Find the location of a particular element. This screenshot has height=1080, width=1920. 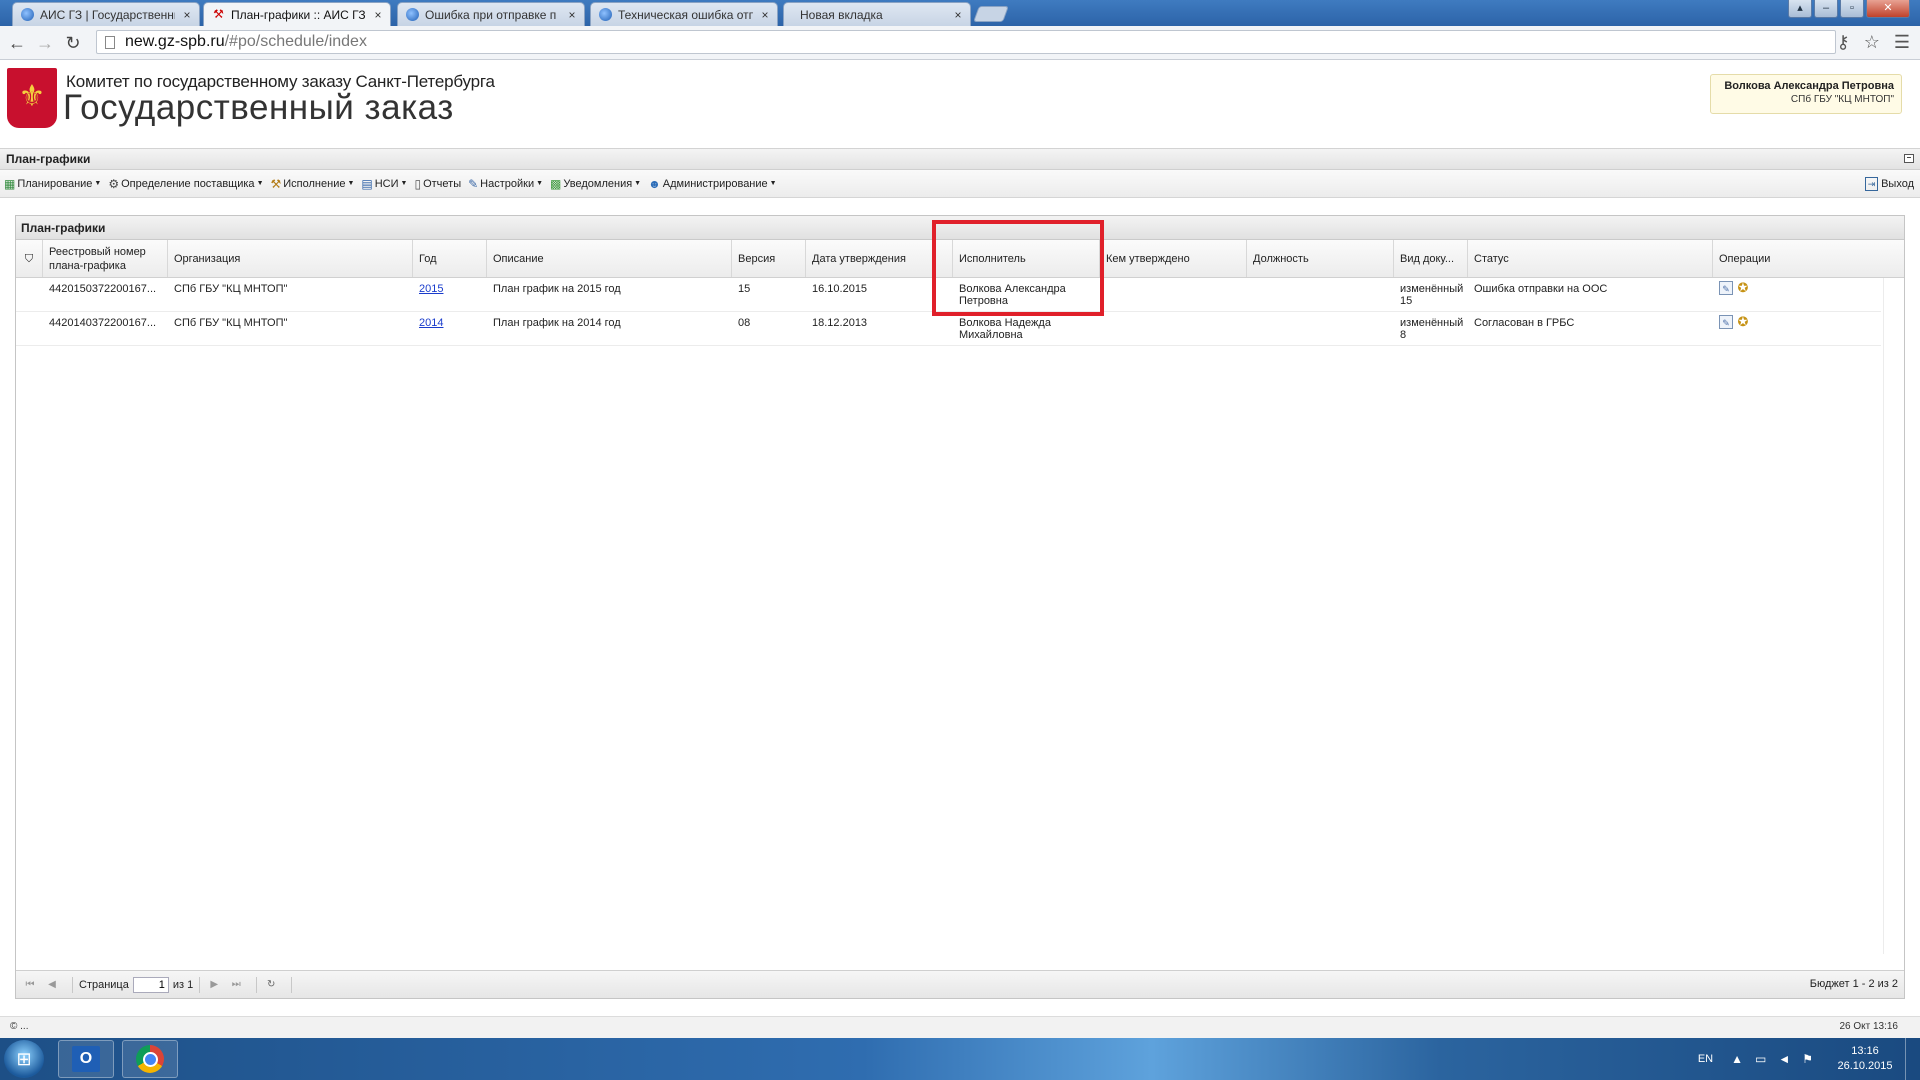

tray-clock: 13:16 26.10.2015 is located at coordinates (1865, 1059).